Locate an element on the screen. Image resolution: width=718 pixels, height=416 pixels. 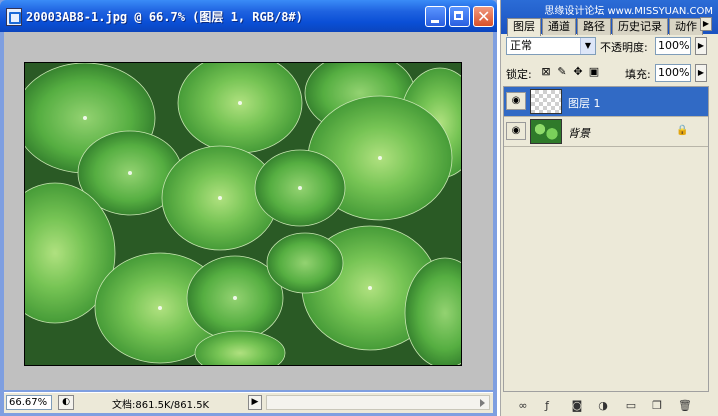
panel-bottom-toolbar: ∞ ƒ ◙ ◑ ▭ ❐ 🗑 is located at coordinates (609, 406).